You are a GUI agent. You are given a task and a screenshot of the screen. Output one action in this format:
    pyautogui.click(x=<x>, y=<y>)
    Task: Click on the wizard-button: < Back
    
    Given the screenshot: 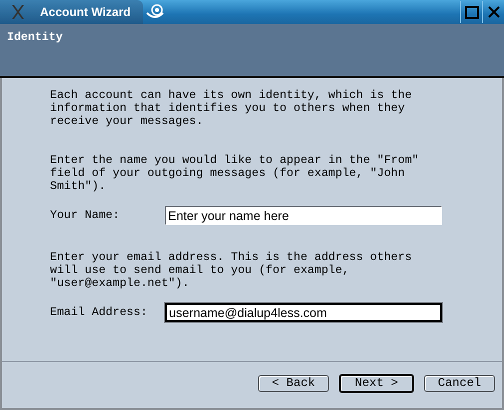 What is the action you would take?
    pyautogui.click(x=293, y=383)
    